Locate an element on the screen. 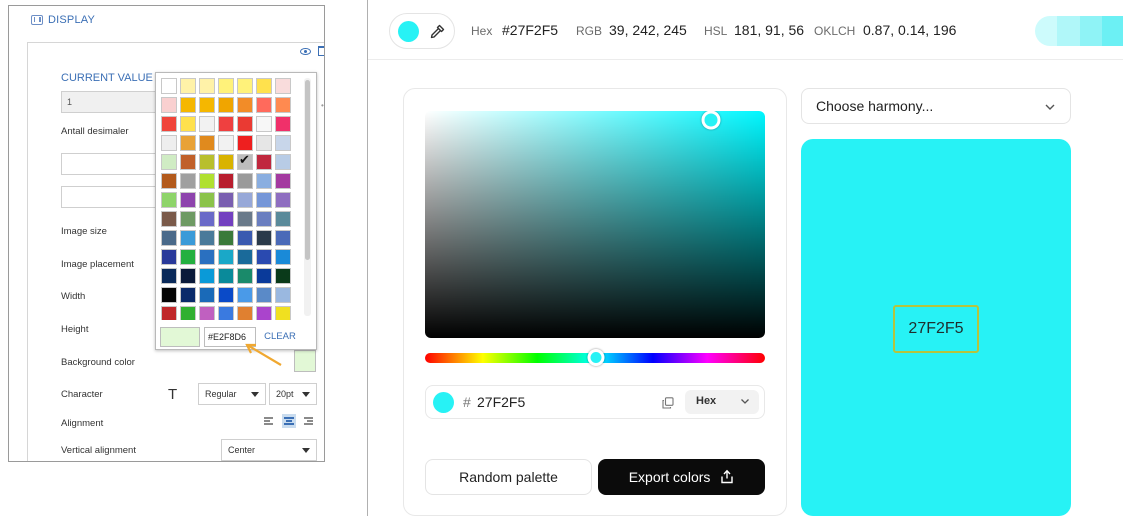  oklch-value: 0.87, 0.14, 196 is located at coordinates (909, 30).